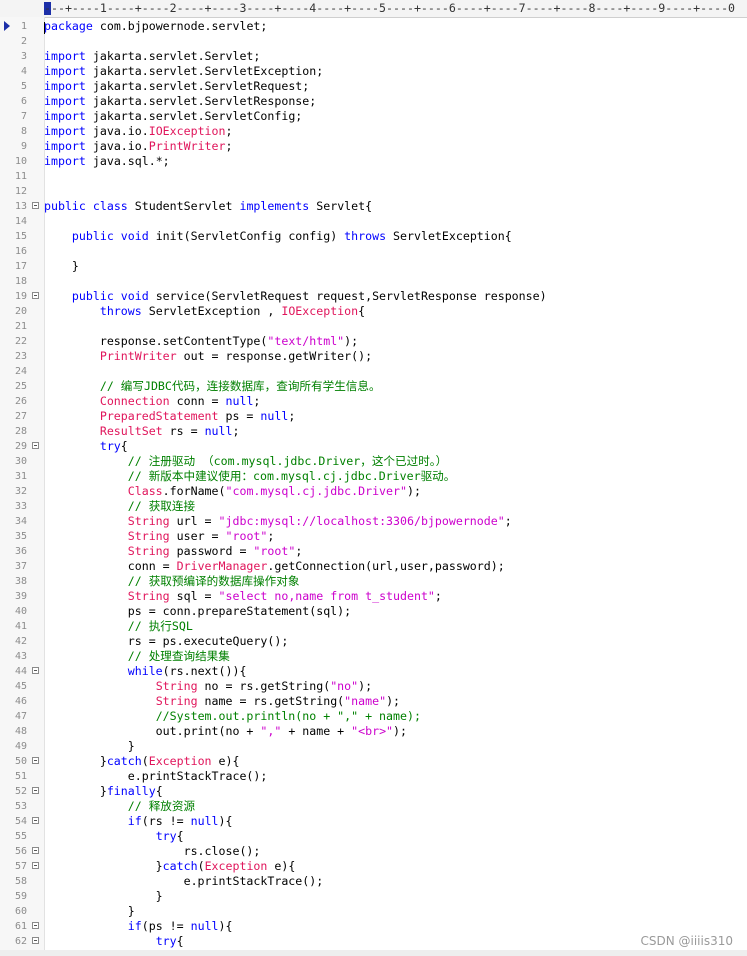 The width and height of the screenshot is (747, 956). I want to click on code-line: 1 package com.bjpowernode.servlet;, so click(373, 26).